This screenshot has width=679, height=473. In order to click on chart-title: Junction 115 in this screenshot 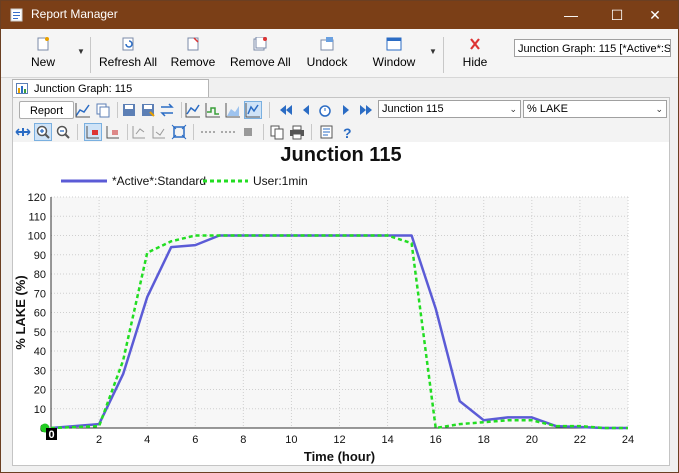, I will do `click(340, 155)`.